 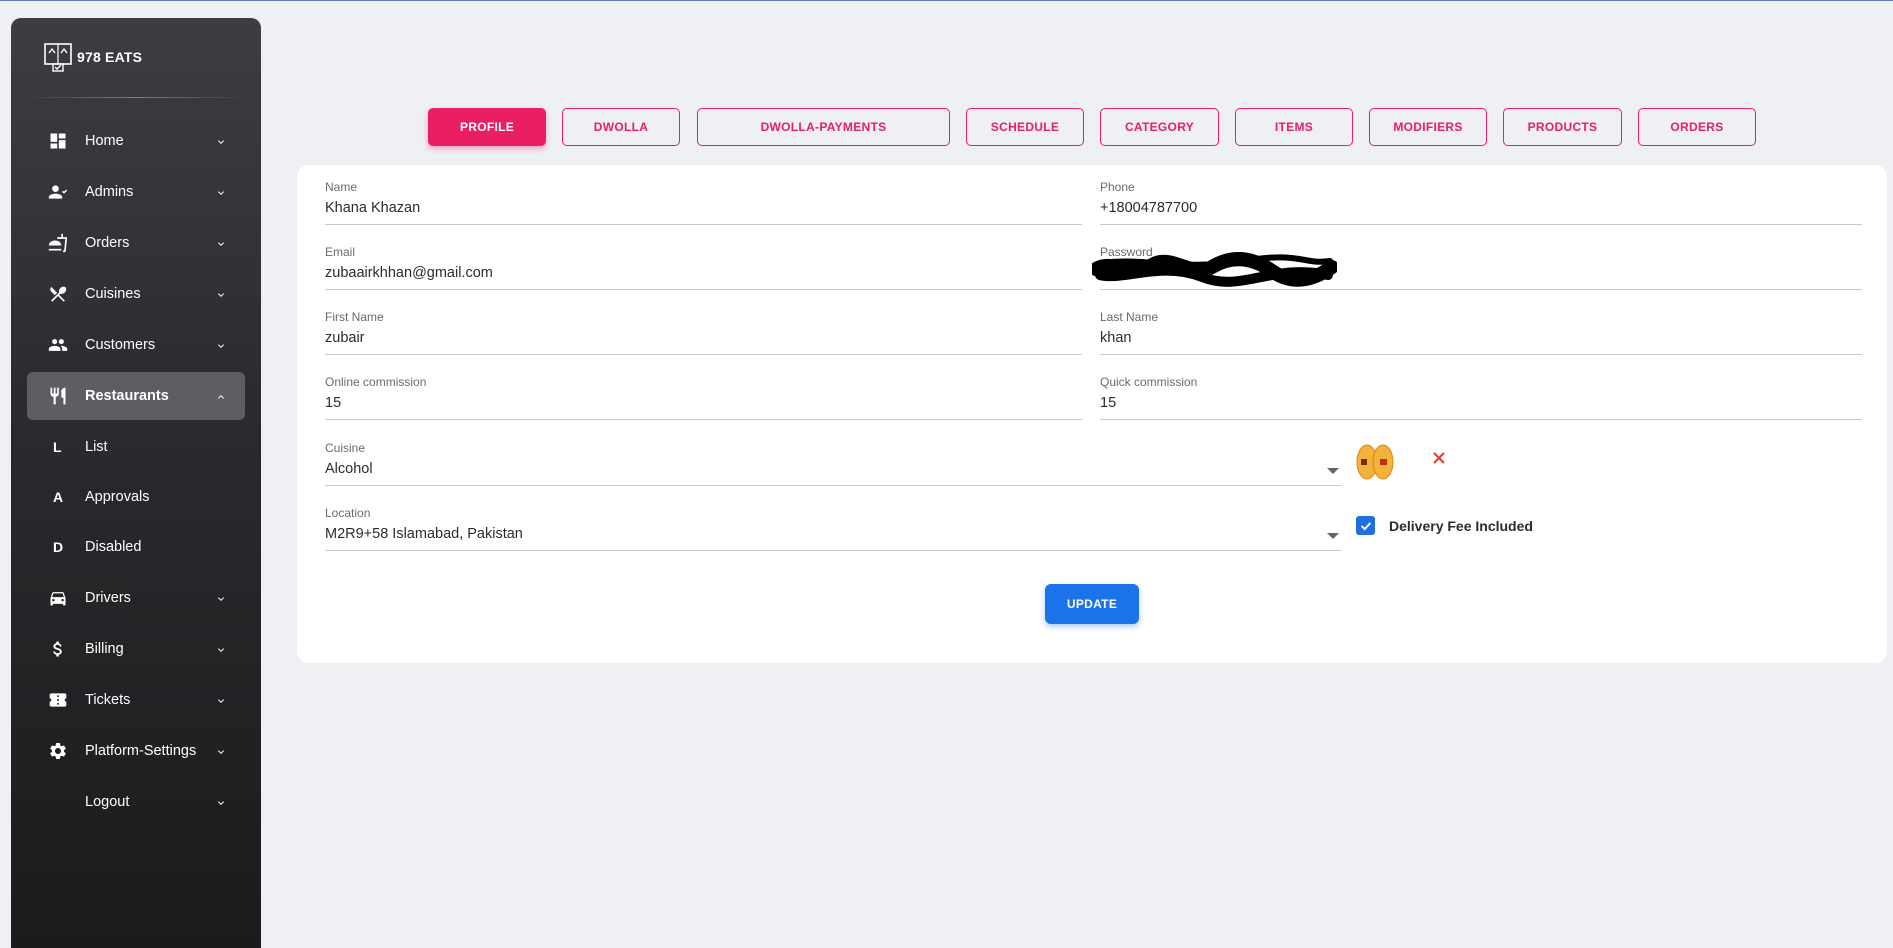 I want to click on sidebar-item-label: Customers, so click(x=120, y=345).